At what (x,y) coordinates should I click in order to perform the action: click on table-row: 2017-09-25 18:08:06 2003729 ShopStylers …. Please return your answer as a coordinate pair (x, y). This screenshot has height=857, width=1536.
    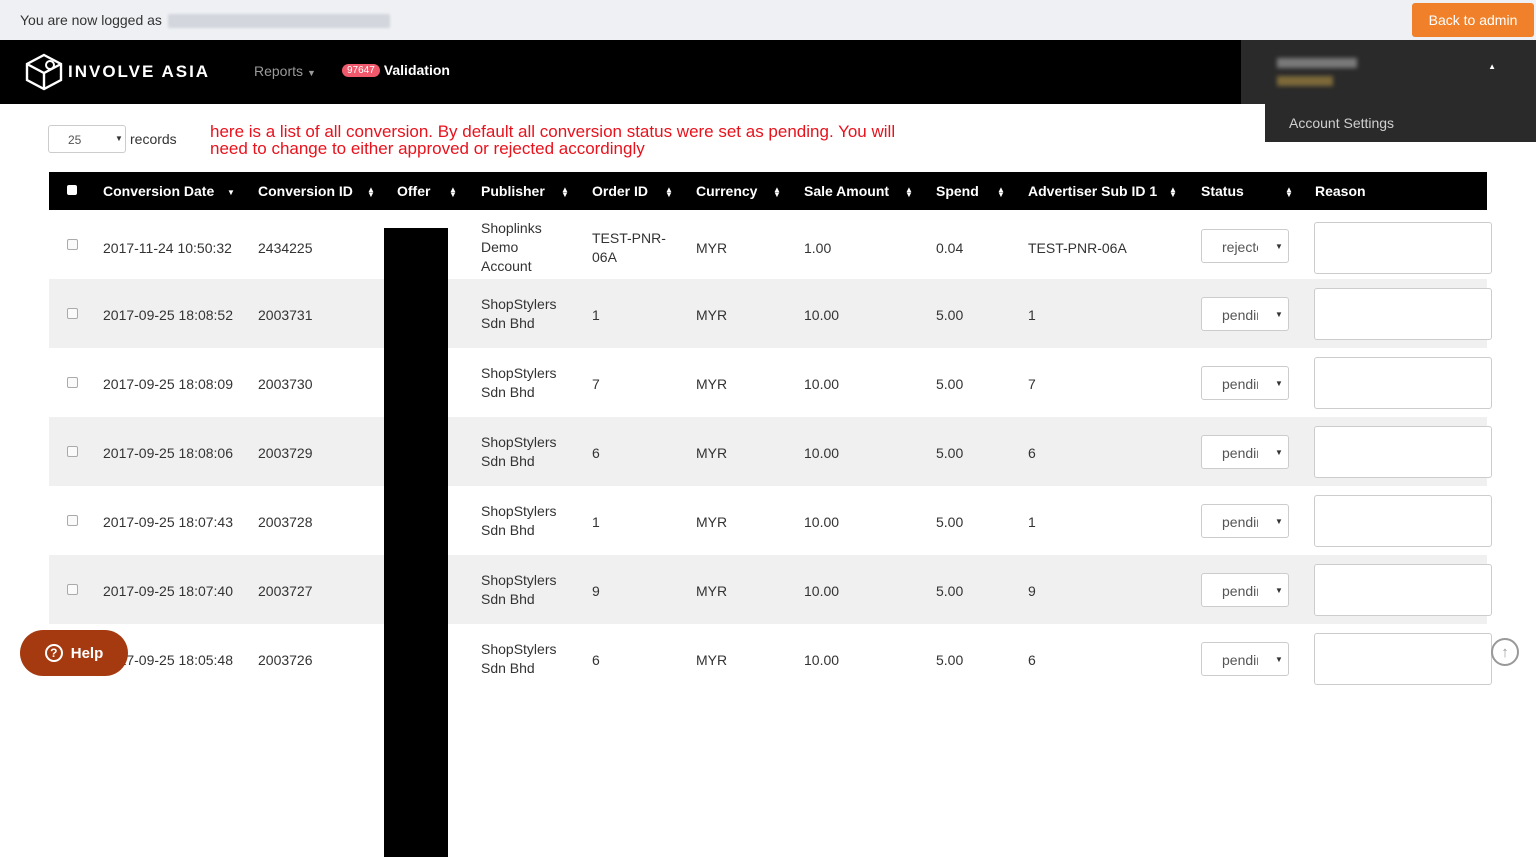
    Looking at the image, I should click on (770, 451).